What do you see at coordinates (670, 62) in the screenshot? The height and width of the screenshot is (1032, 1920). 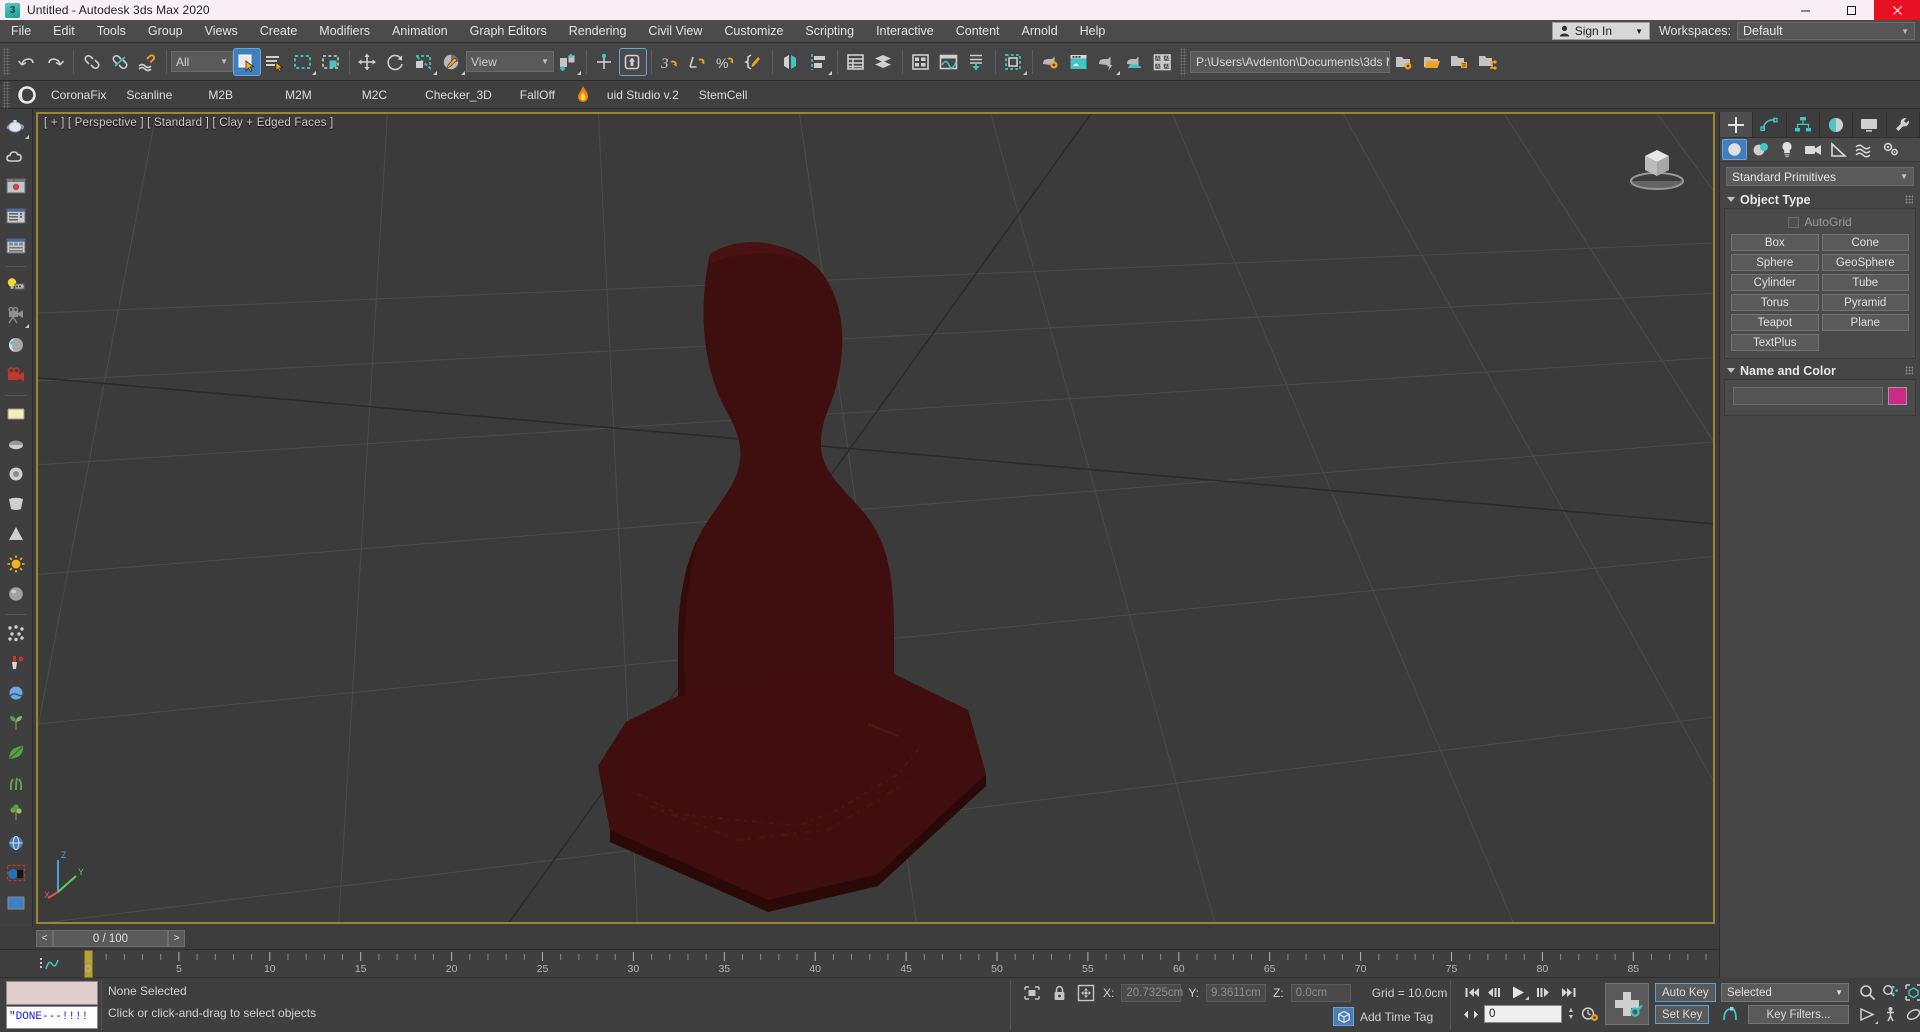 I see `angle-snap-toggle-icon: 3` at bounding box center [670, 62].